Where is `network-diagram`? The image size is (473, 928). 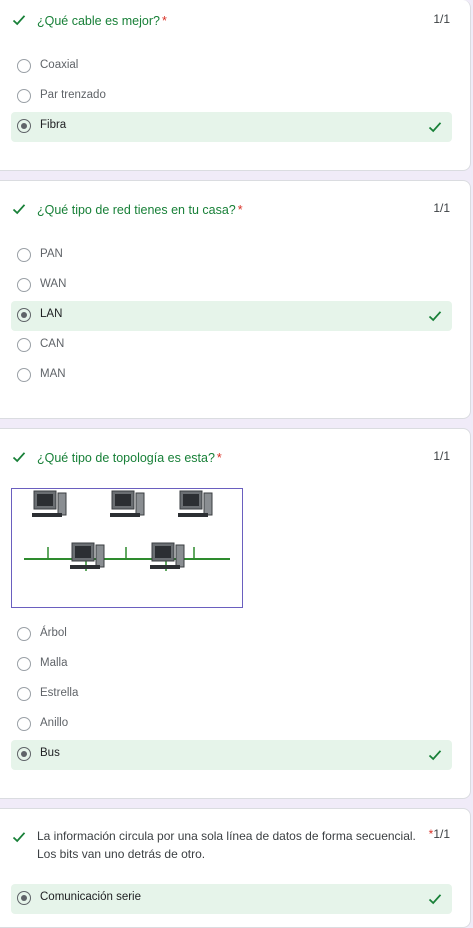
network-diagram is located at coordinates (127, 530).